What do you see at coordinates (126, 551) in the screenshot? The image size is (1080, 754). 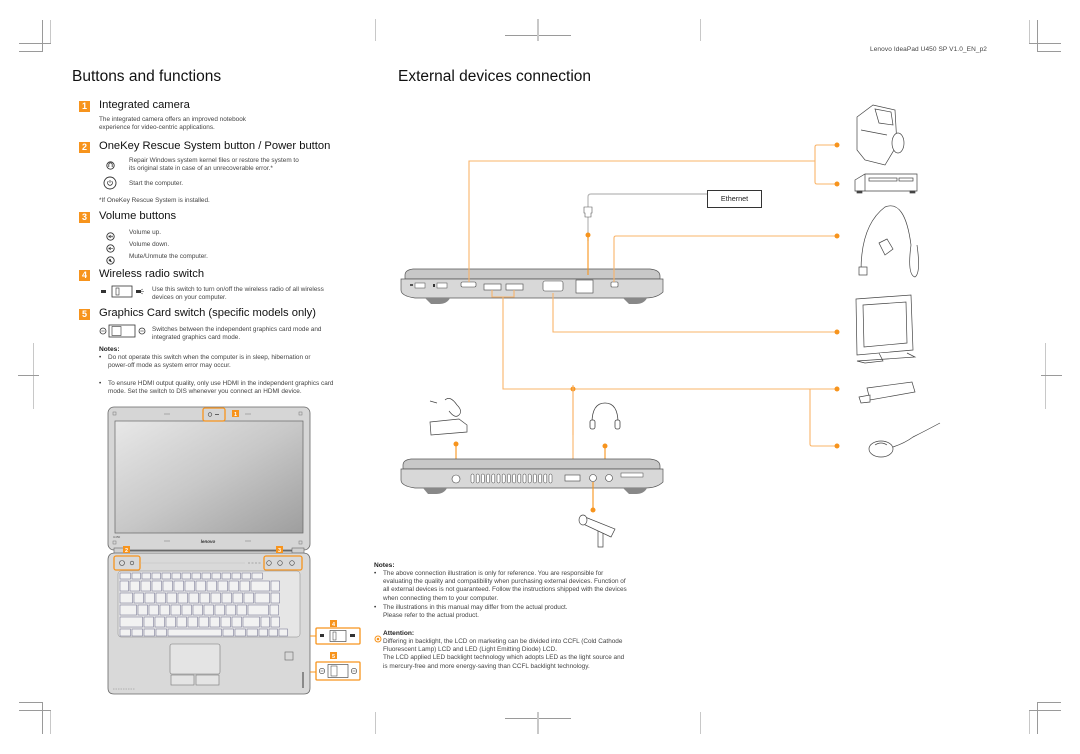 I see `callout-2: 2` at bounding box center [126, 551].